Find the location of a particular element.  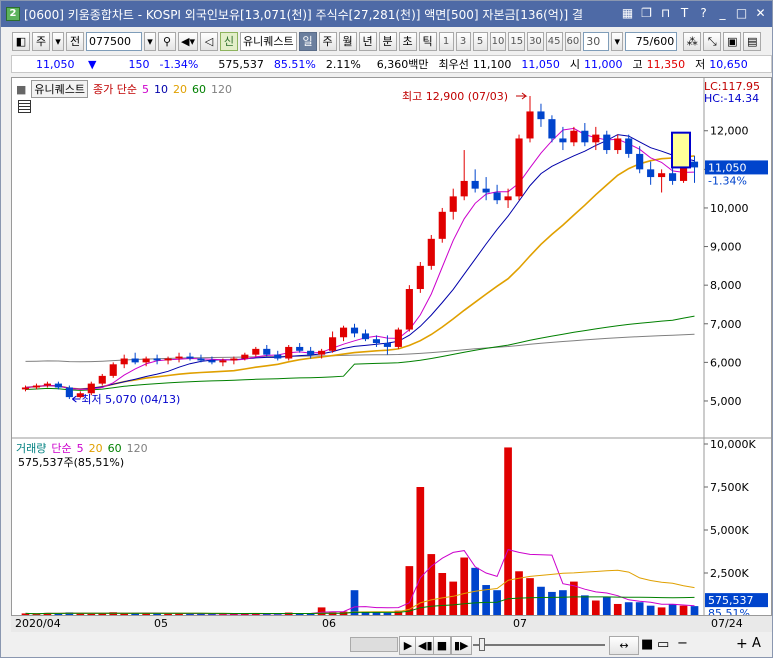

zoom-slider-thumb is located at coordinates (482, 644).